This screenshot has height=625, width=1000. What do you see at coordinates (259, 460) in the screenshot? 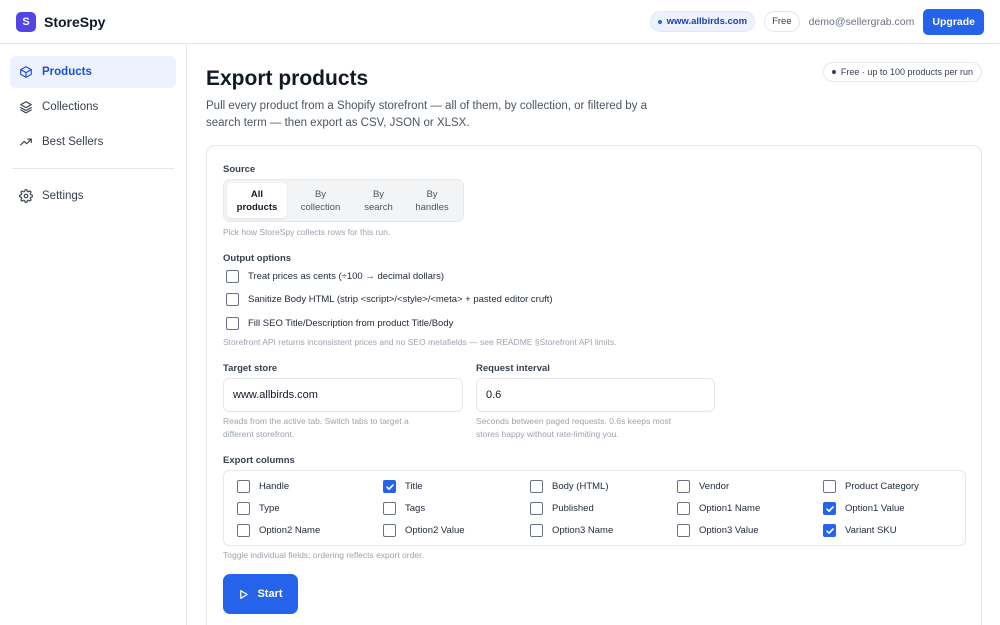
I see `export-columns-label: Export columns` at bounding box center [259, 460].